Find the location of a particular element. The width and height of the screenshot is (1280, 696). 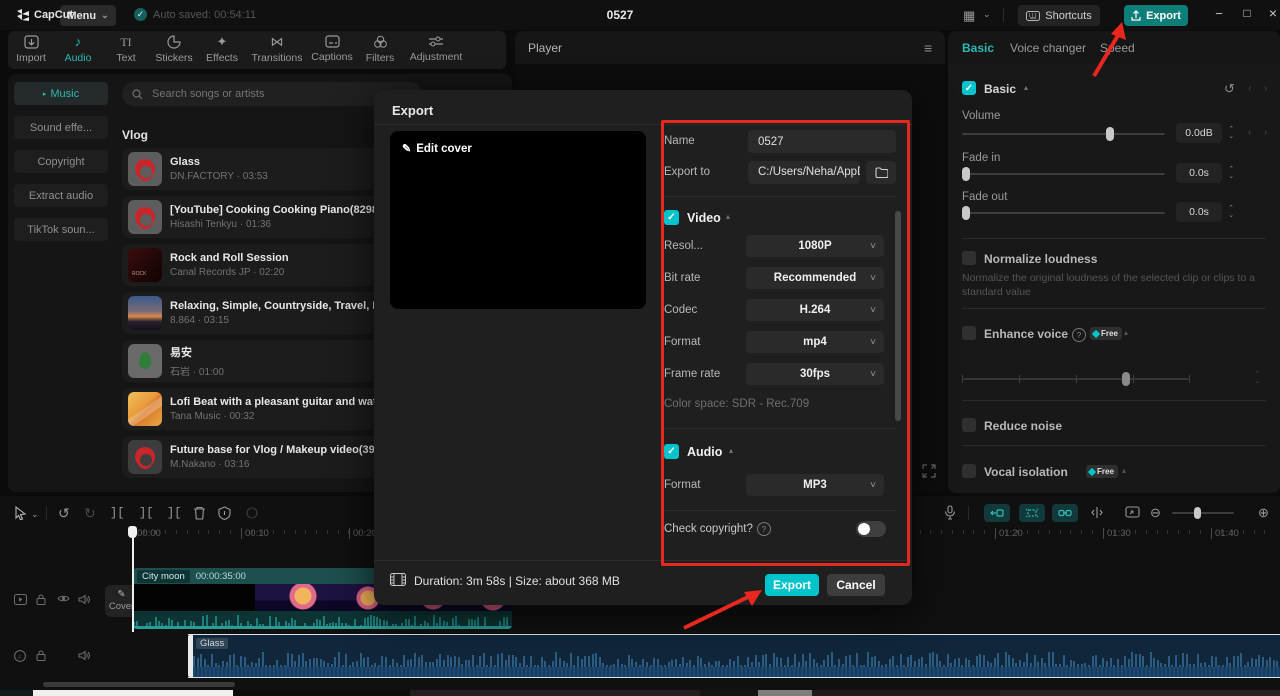

sidebar-item-copyright: Copyright is located at coordinates (61, 161).